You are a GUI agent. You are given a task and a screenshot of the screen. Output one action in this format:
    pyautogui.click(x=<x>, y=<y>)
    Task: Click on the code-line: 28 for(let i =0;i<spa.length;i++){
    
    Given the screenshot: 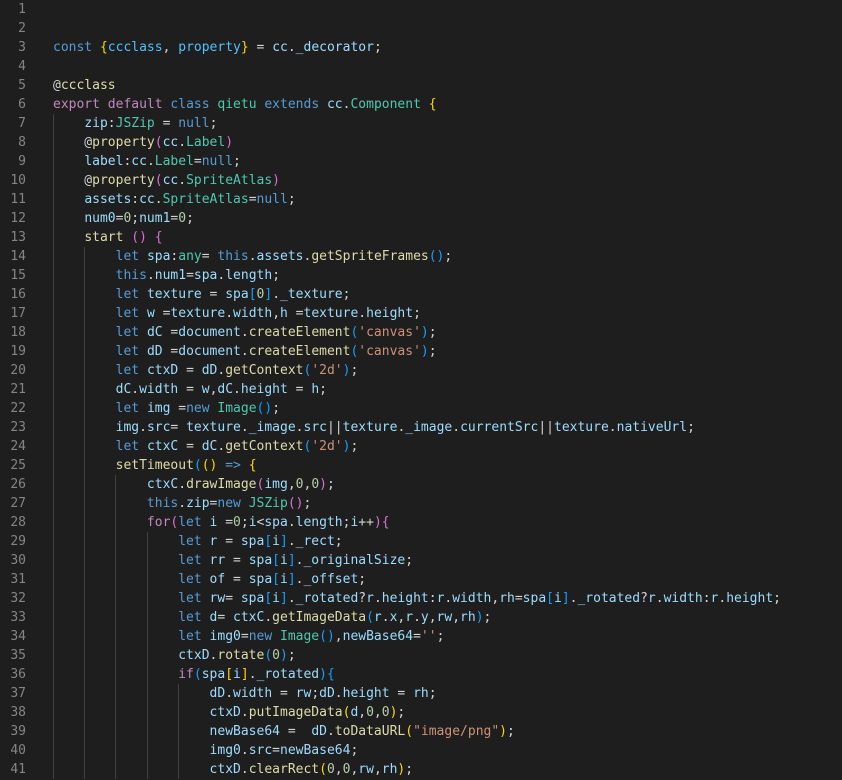 What is the action you would take?
    pyautogui.click(x=421, y=522)
    